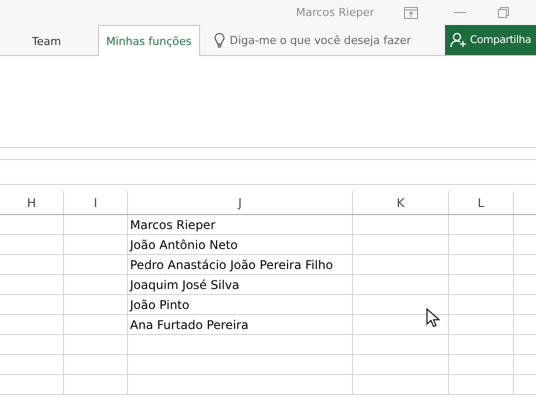 This screenshot has height=400, width=536. What do you see at coordinates (460, 13) in the screenshot?
I see `minimize-icon` at bounding box center [460, 13].